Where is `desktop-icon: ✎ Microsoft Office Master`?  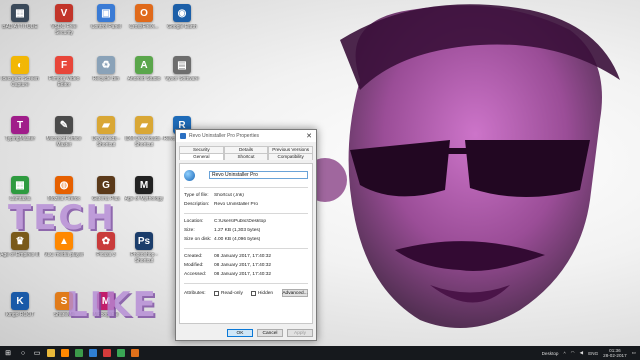 desktop-icon: ✎ Microsoft Office Master is located at coordinates (64, 138).